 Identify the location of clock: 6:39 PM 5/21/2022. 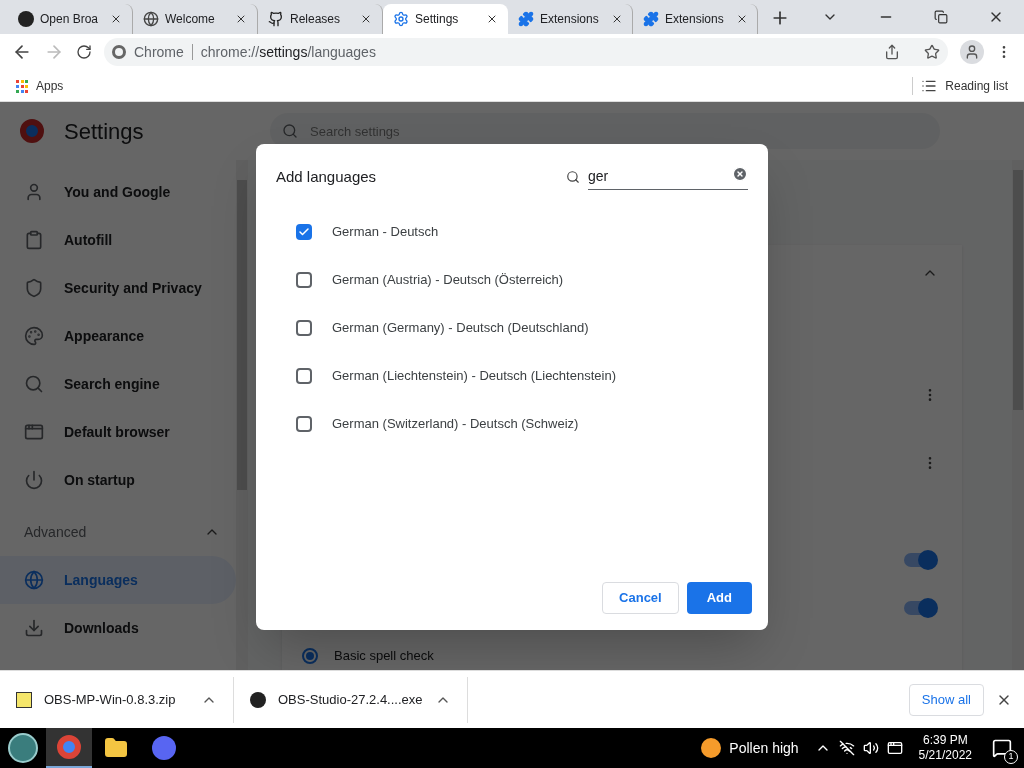
(945, 748).